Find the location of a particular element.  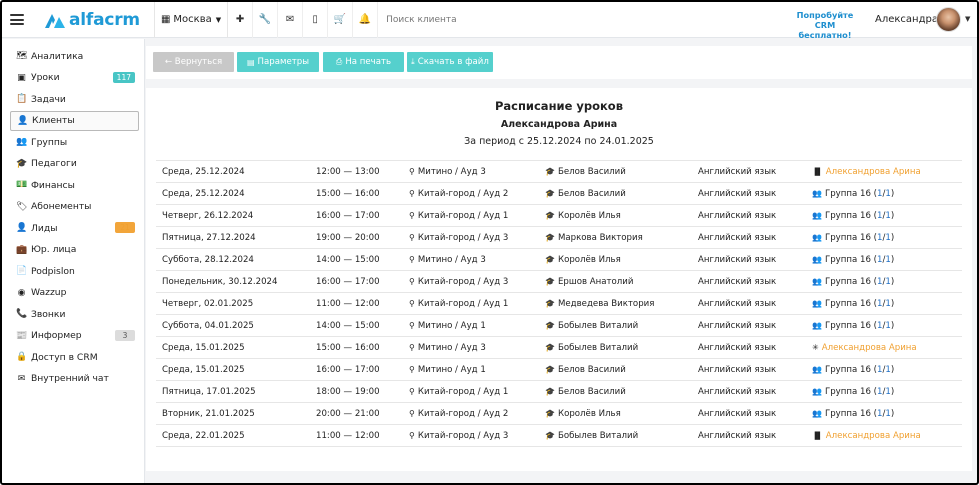

table-cell: 14:00 — 15:00 is located at coordinates (362, 259).